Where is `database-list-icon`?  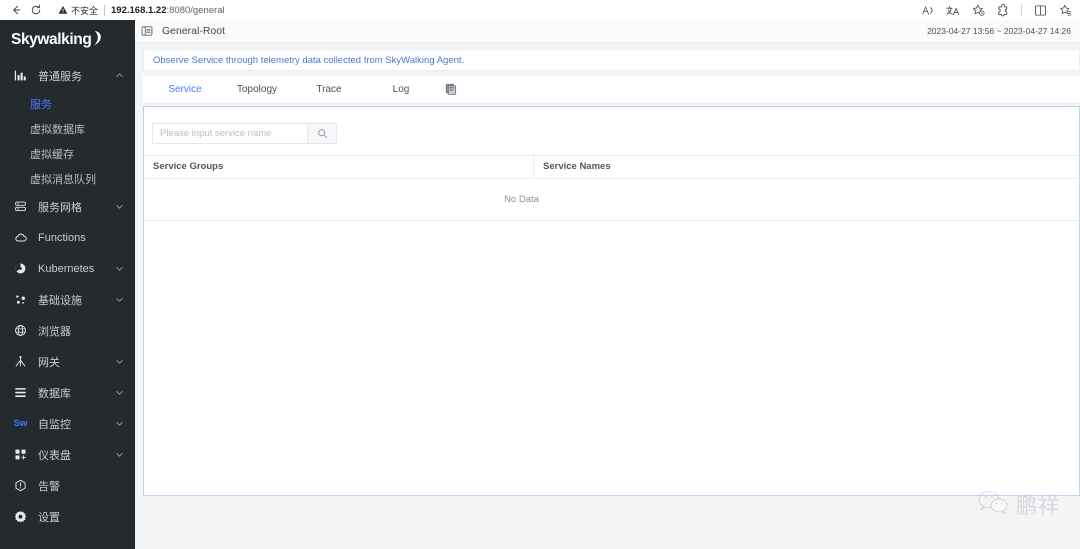 database-list-icon is located at coordinates (20, 392).